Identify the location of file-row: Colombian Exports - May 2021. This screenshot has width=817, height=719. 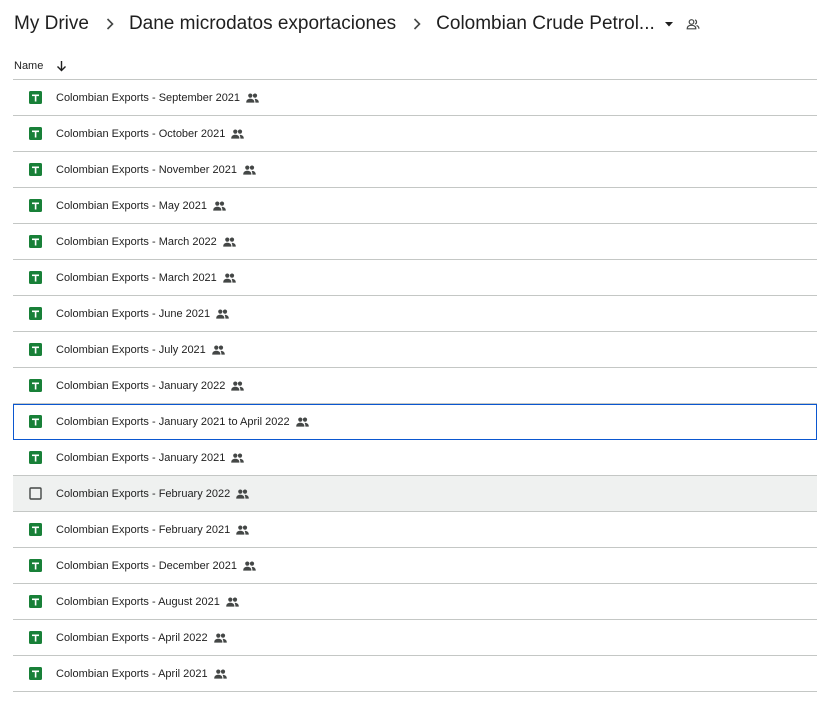
(415, 206).